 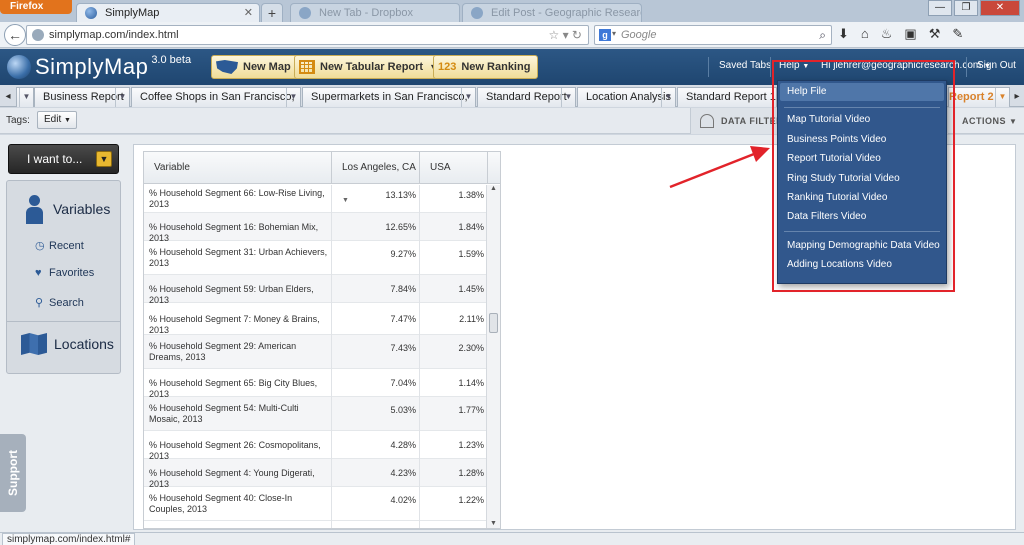 What do you see at coordinates (822, 35) in the screenshot?
I see `search-icon: ⌕` at bounding box center [822, 35].